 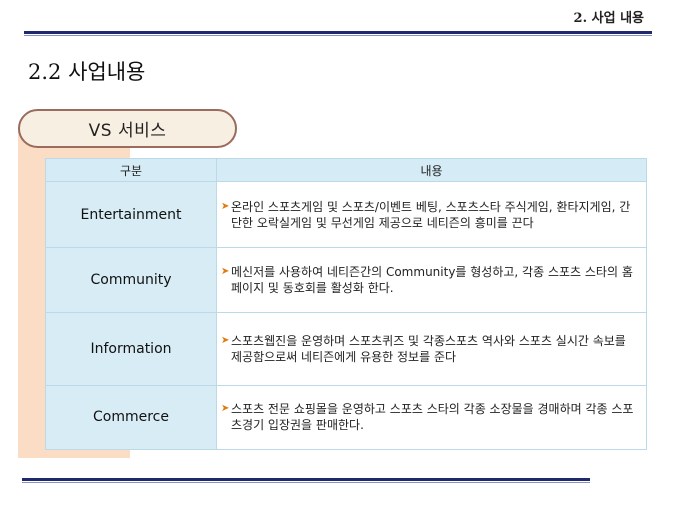 I want to click on column-header-category: 구분, so click(x=131, y=170).